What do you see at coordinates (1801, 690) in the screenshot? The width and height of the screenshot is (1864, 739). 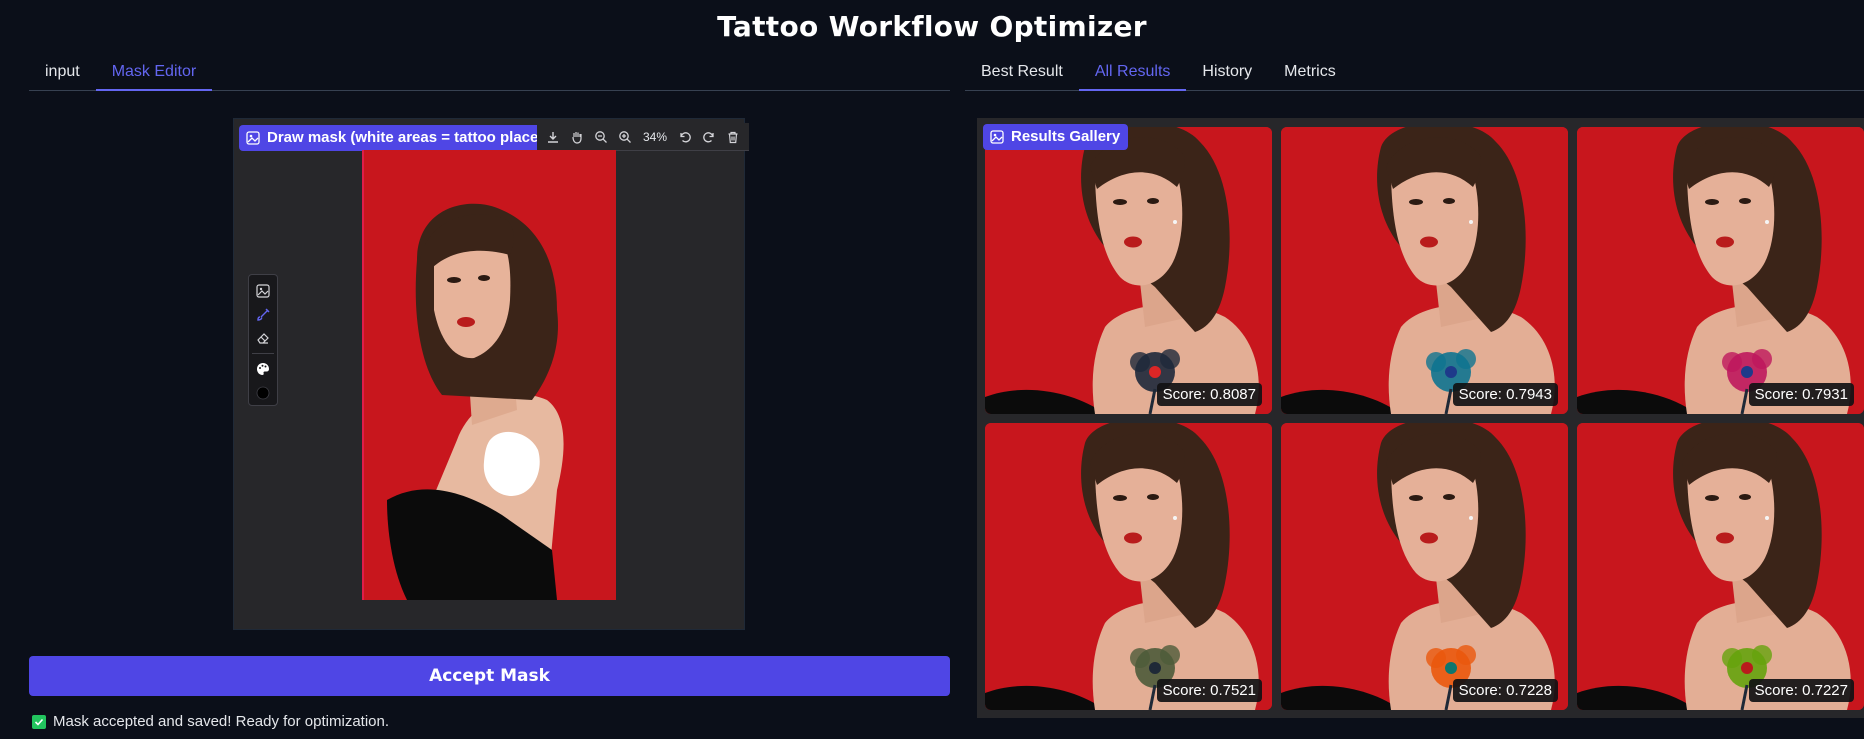 I see `score-badge: Score: 0.7227` at bounding box center [1801, 690].